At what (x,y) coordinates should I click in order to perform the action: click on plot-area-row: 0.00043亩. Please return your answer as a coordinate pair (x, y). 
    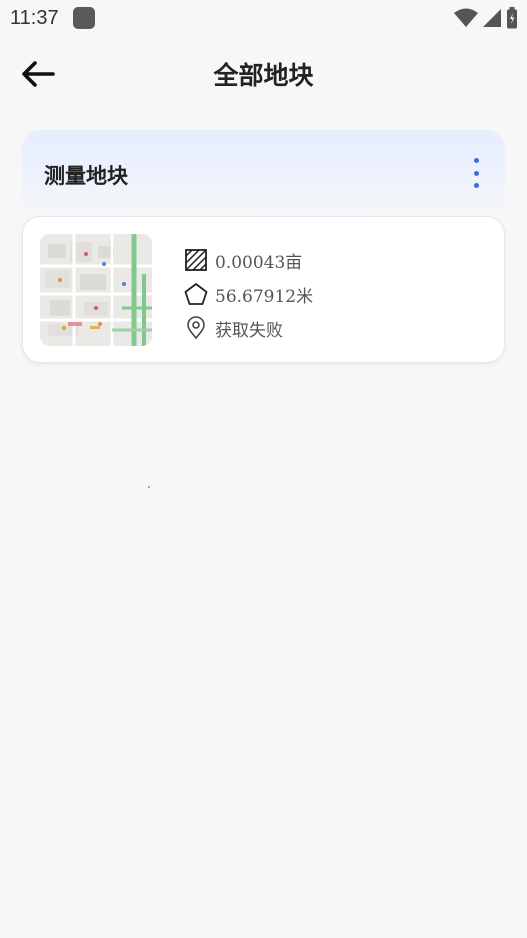
    Looking at the image, I should click on (248, 260).